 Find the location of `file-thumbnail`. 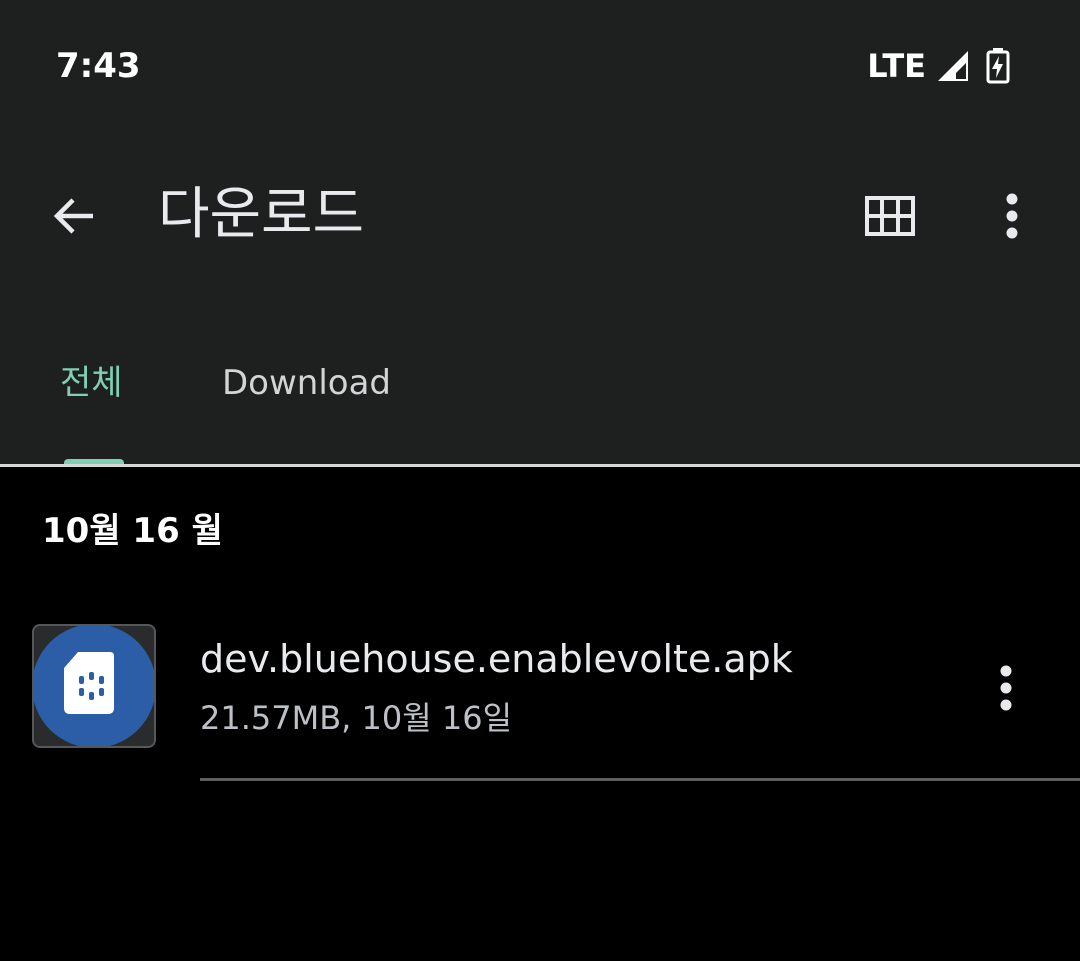

file-thumbnail is located at coordinates (94, 686).